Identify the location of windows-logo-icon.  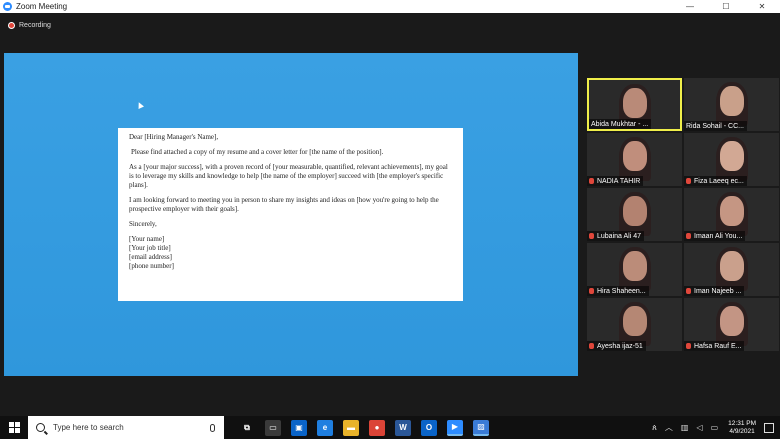
(14, 427).